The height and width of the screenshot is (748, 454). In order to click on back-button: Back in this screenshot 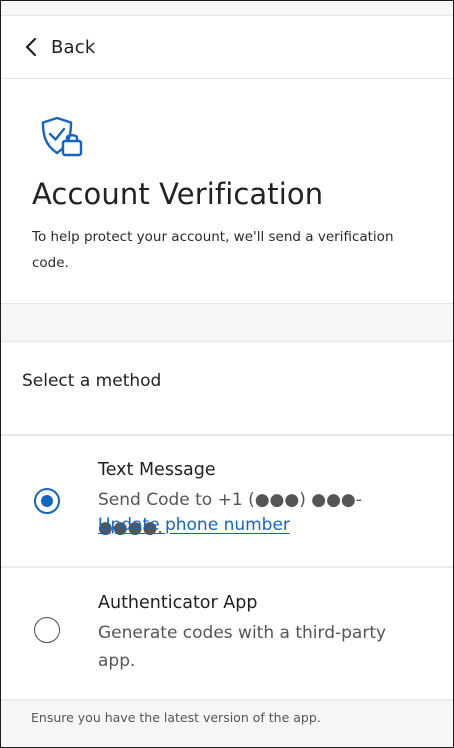, I will do `click(60, 47)`.